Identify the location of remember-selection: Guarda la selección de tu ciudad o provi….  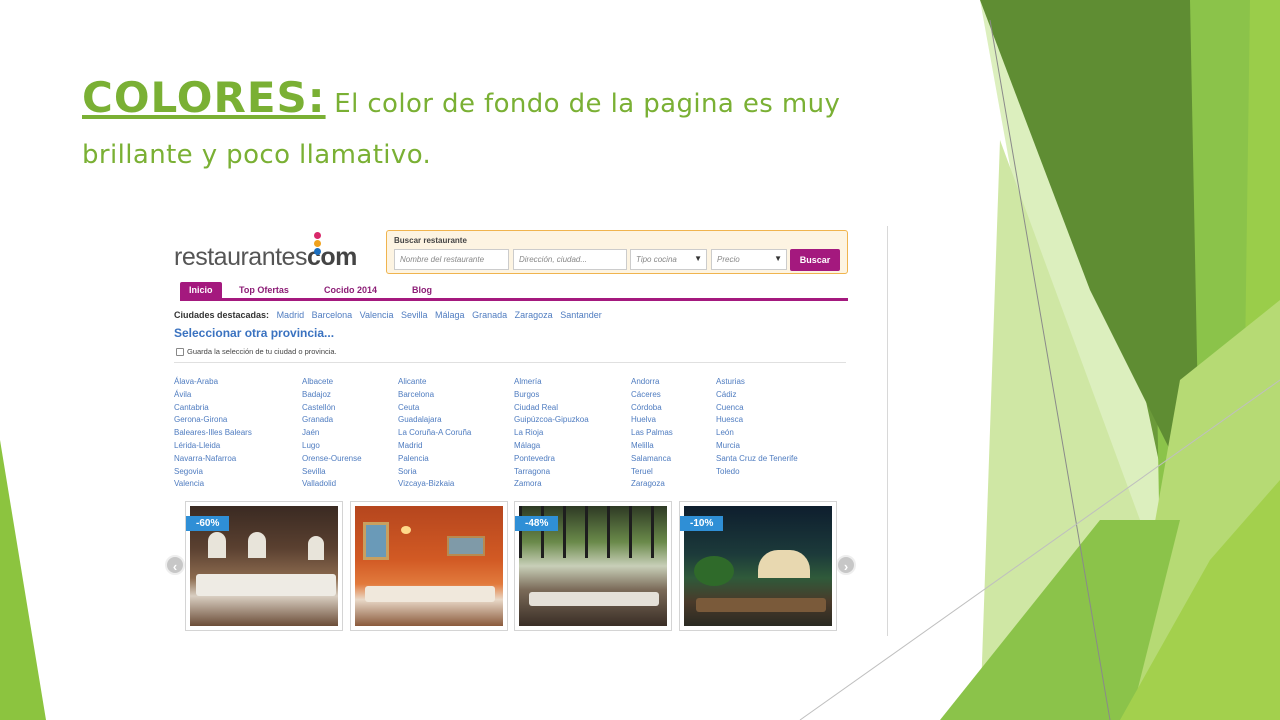
(256, 352).